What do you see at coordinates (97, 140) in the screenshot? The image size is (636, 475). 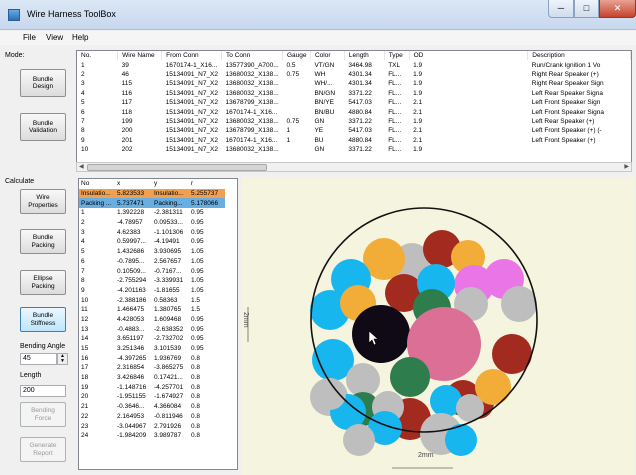 I see `wires-table-cell: 9` at bounding box center [97, 140].